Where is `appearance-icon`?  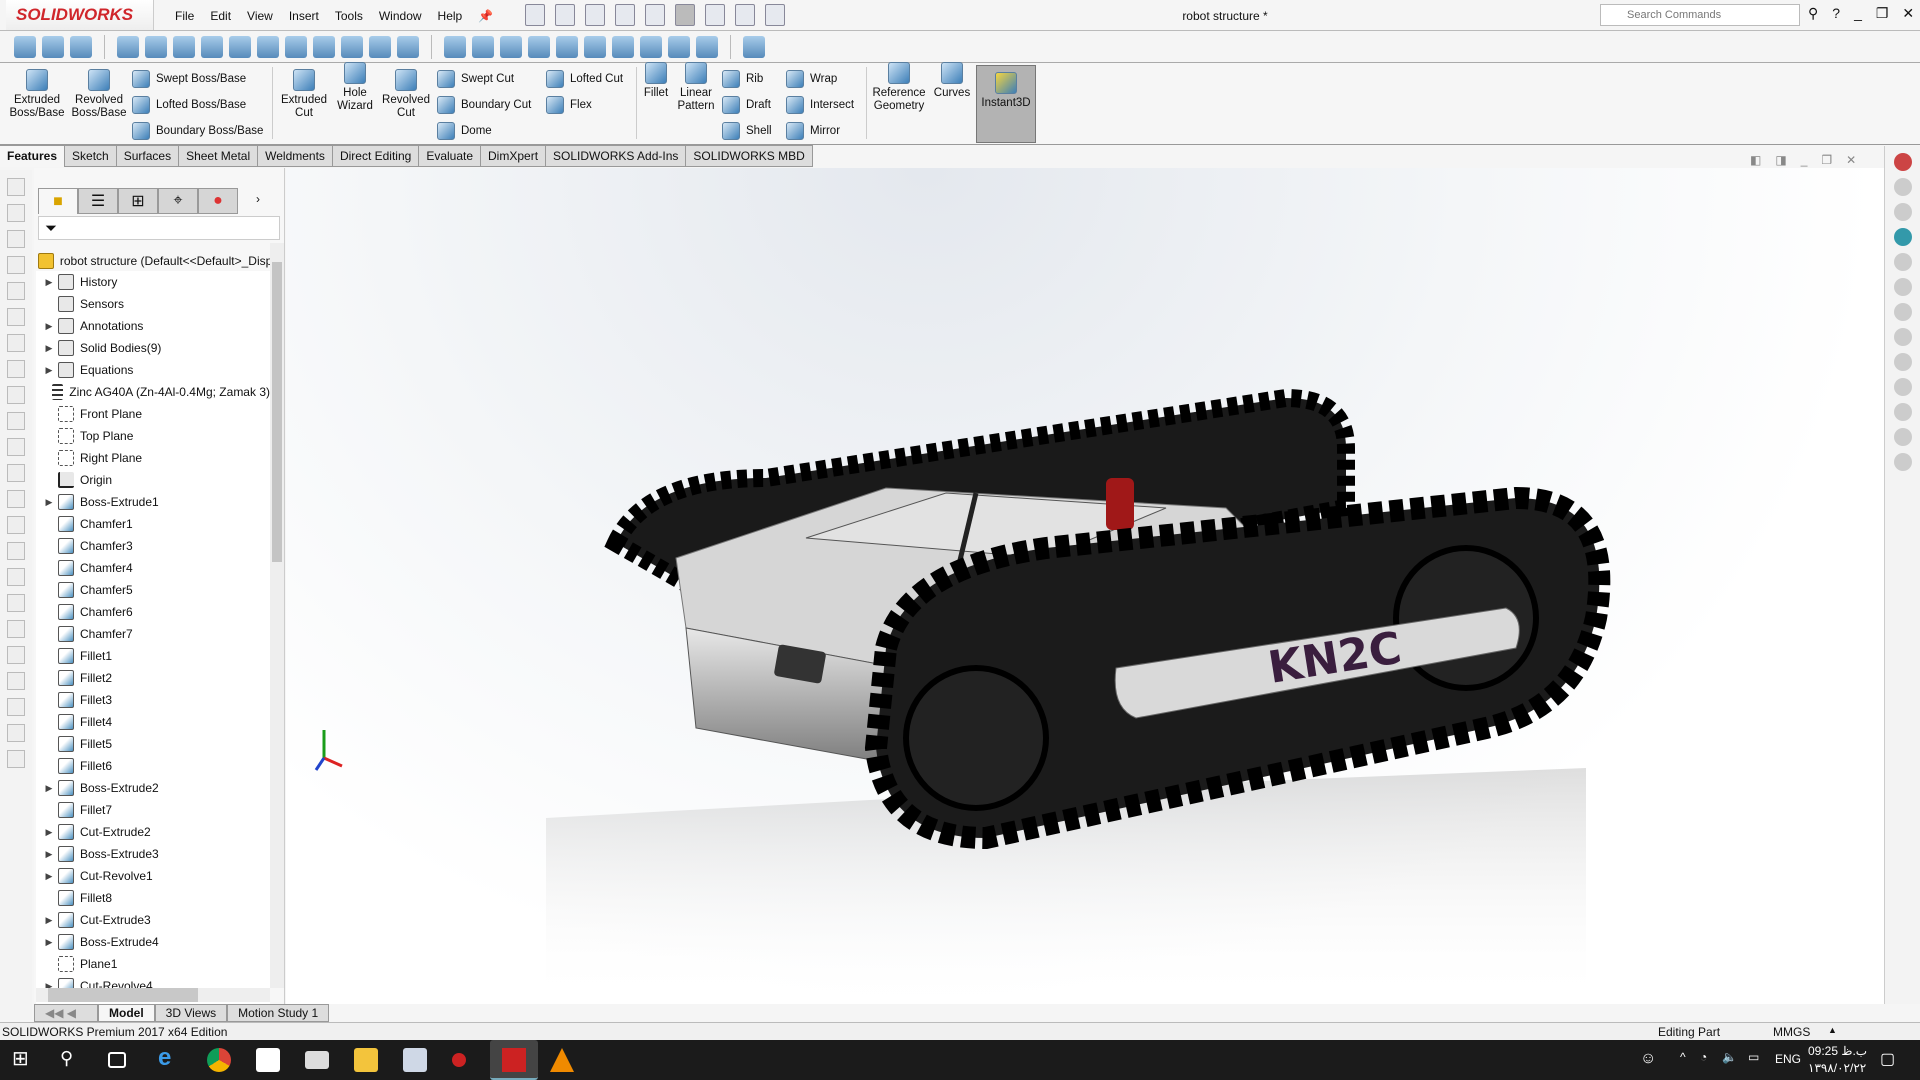
appearance-icon is located at coordinates (352, 46).